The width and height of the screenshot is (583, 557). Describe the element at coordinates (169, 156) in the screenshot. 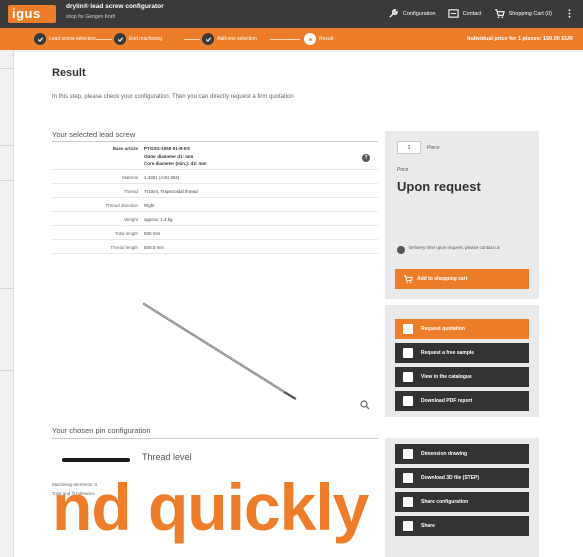

I see `spec-value: Outer diameter d1: mm` at that location.